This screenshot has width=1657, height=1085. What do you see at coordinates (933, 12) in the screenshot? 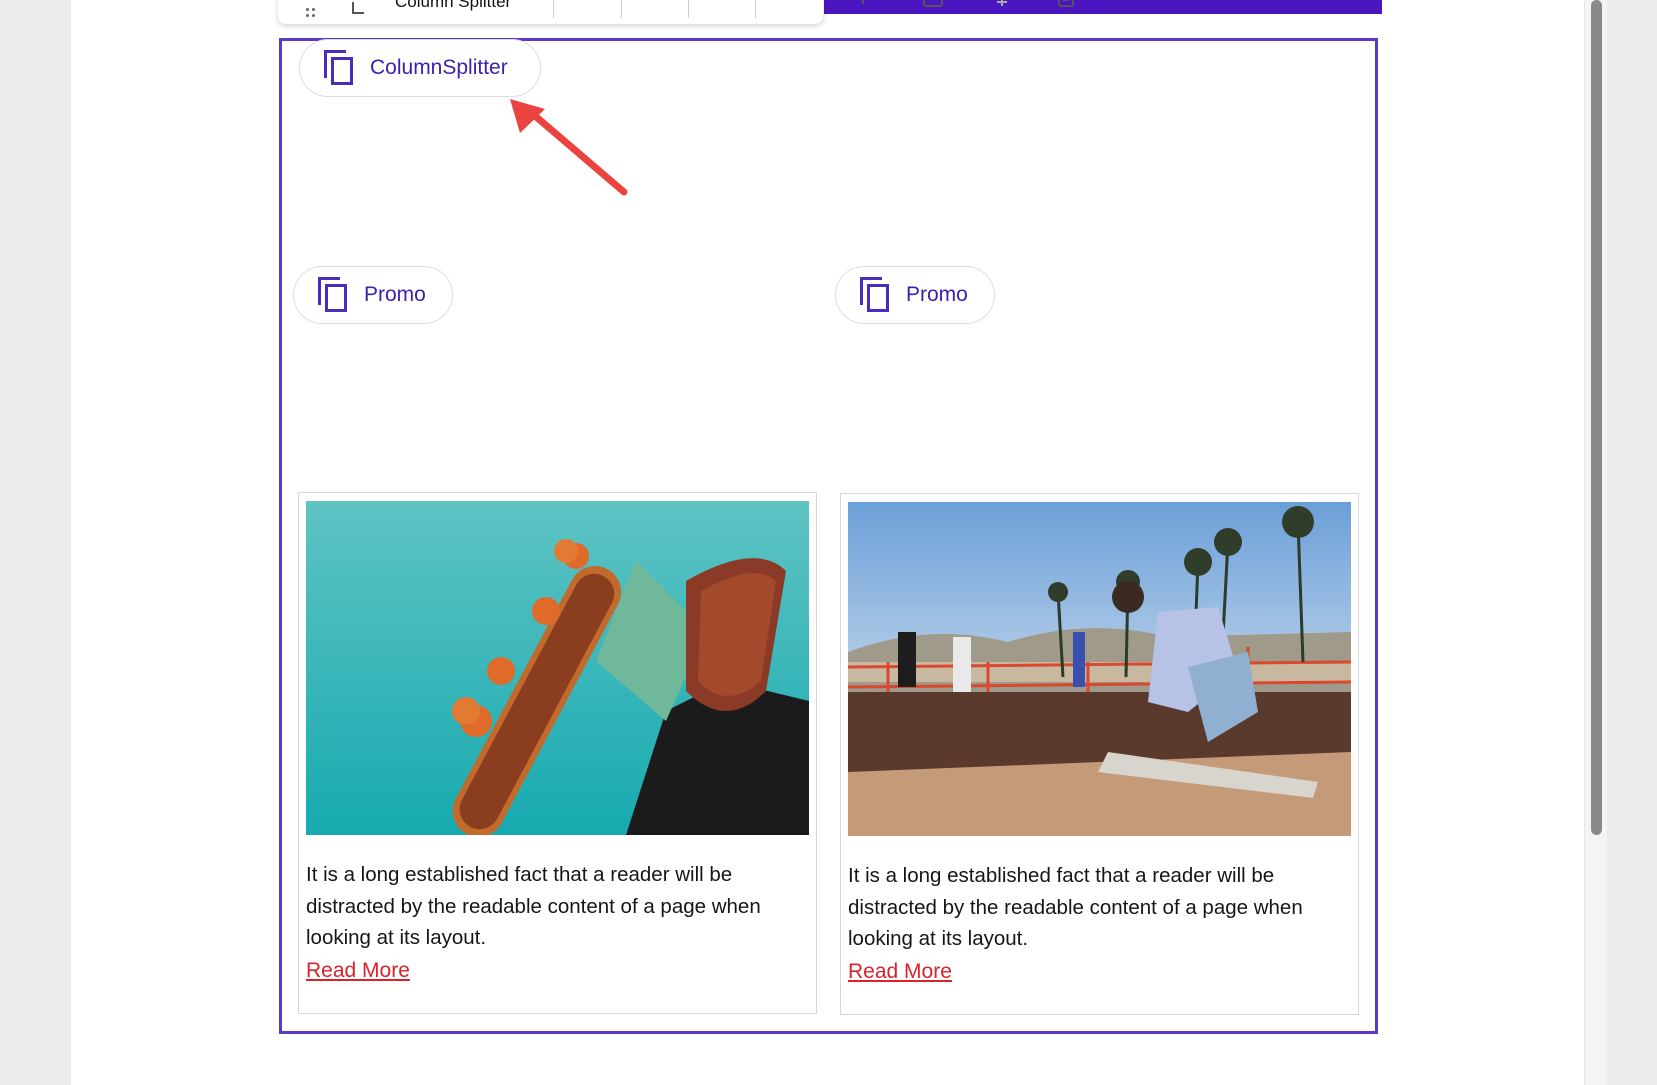
I see `layout-icon` at bounding box center [933, 12].